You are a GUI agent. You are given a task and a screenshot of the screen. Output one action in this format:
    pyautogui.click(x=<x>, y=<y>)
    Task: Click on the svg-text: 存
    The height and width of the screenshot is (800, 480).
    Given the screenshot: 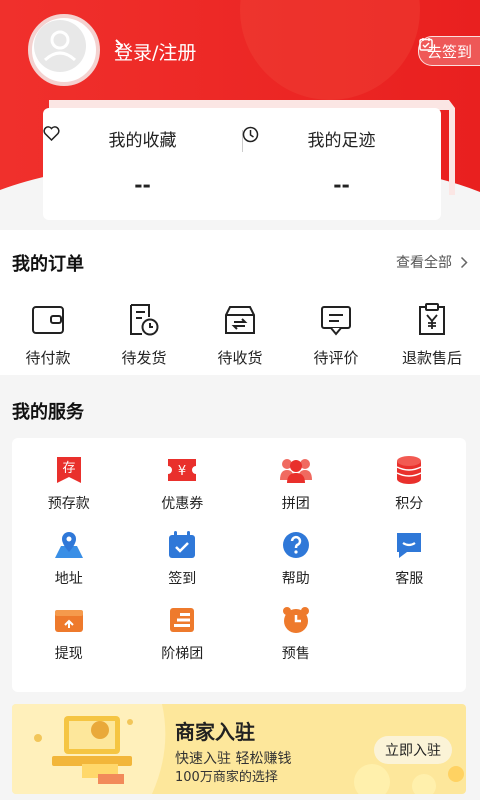 What is the action you would take?
    pyautogui.click(x=68, y=468)
    